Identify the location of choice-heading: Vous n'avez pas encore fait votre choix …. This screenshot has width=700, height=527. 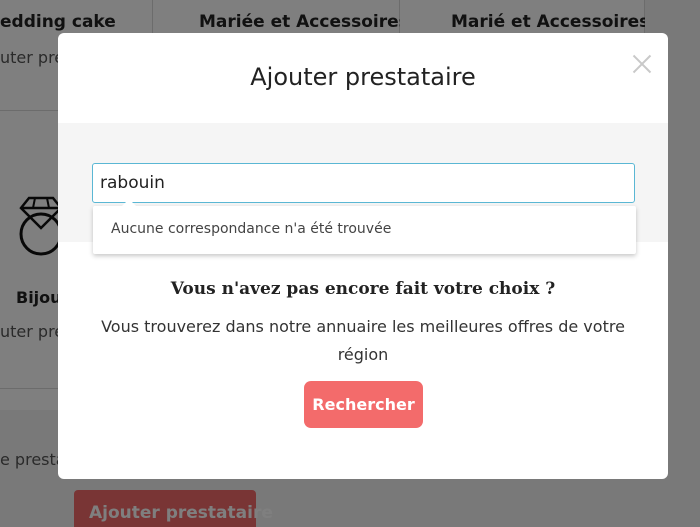
(363, 289).